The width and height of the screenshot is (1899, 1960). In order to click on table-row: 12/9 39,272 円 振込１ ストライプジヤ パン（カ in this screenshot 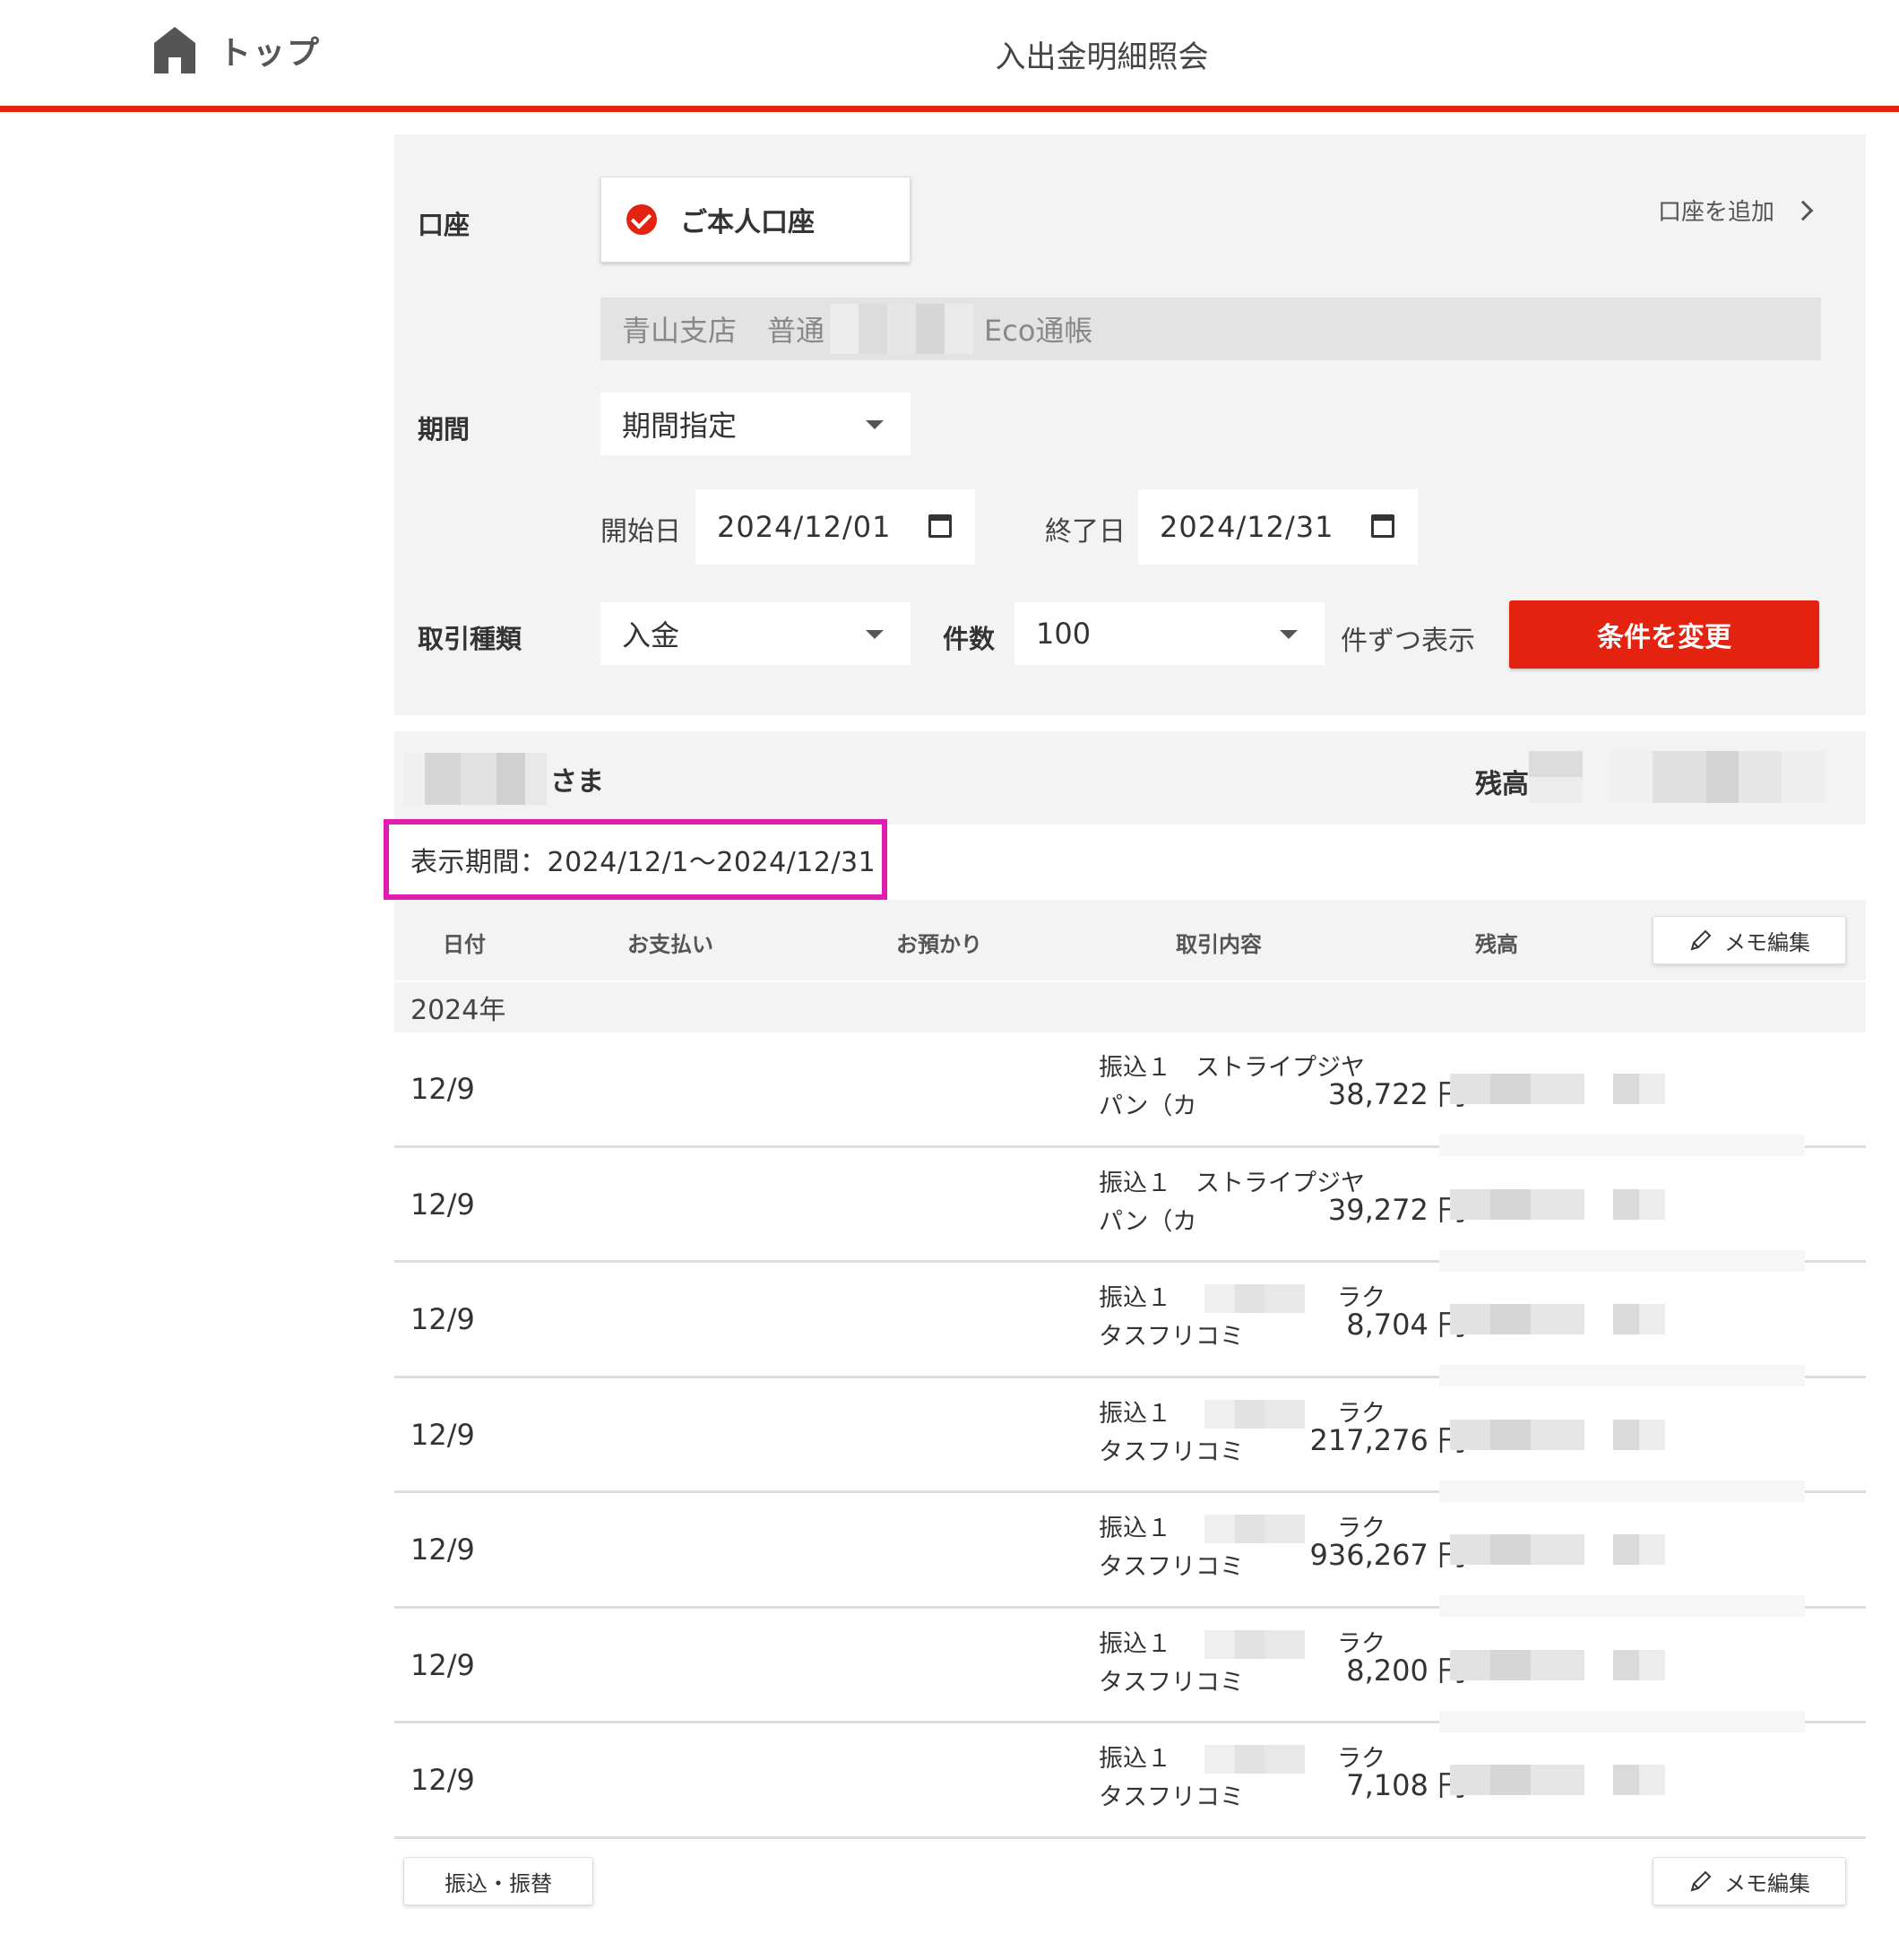, I will do `click(1130, 1210)`.